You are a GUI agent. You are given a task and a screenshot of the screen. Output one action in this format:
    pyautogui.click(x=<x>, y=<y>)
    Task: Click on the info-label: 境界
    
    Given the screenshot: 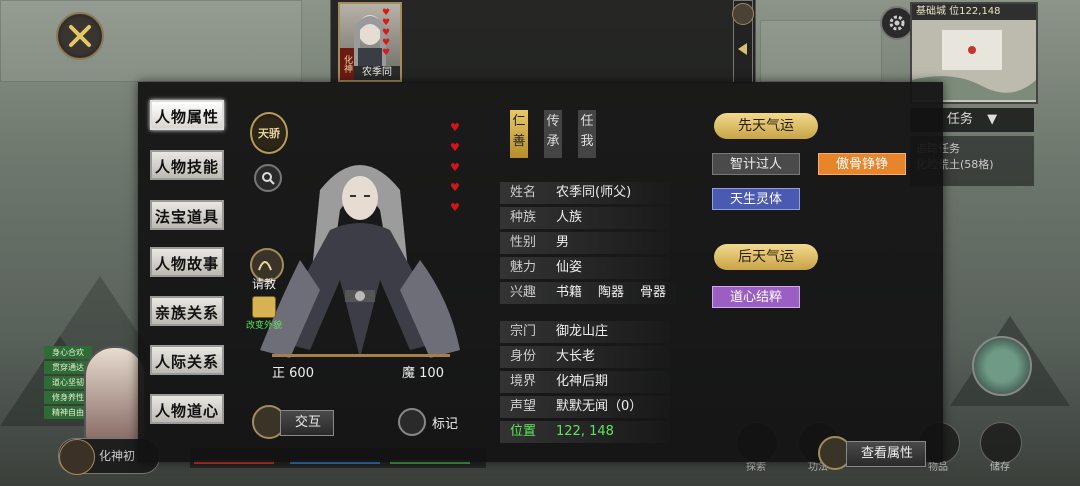 What is the action you would take?
    pyautogui.click(x=523, y=381)
    